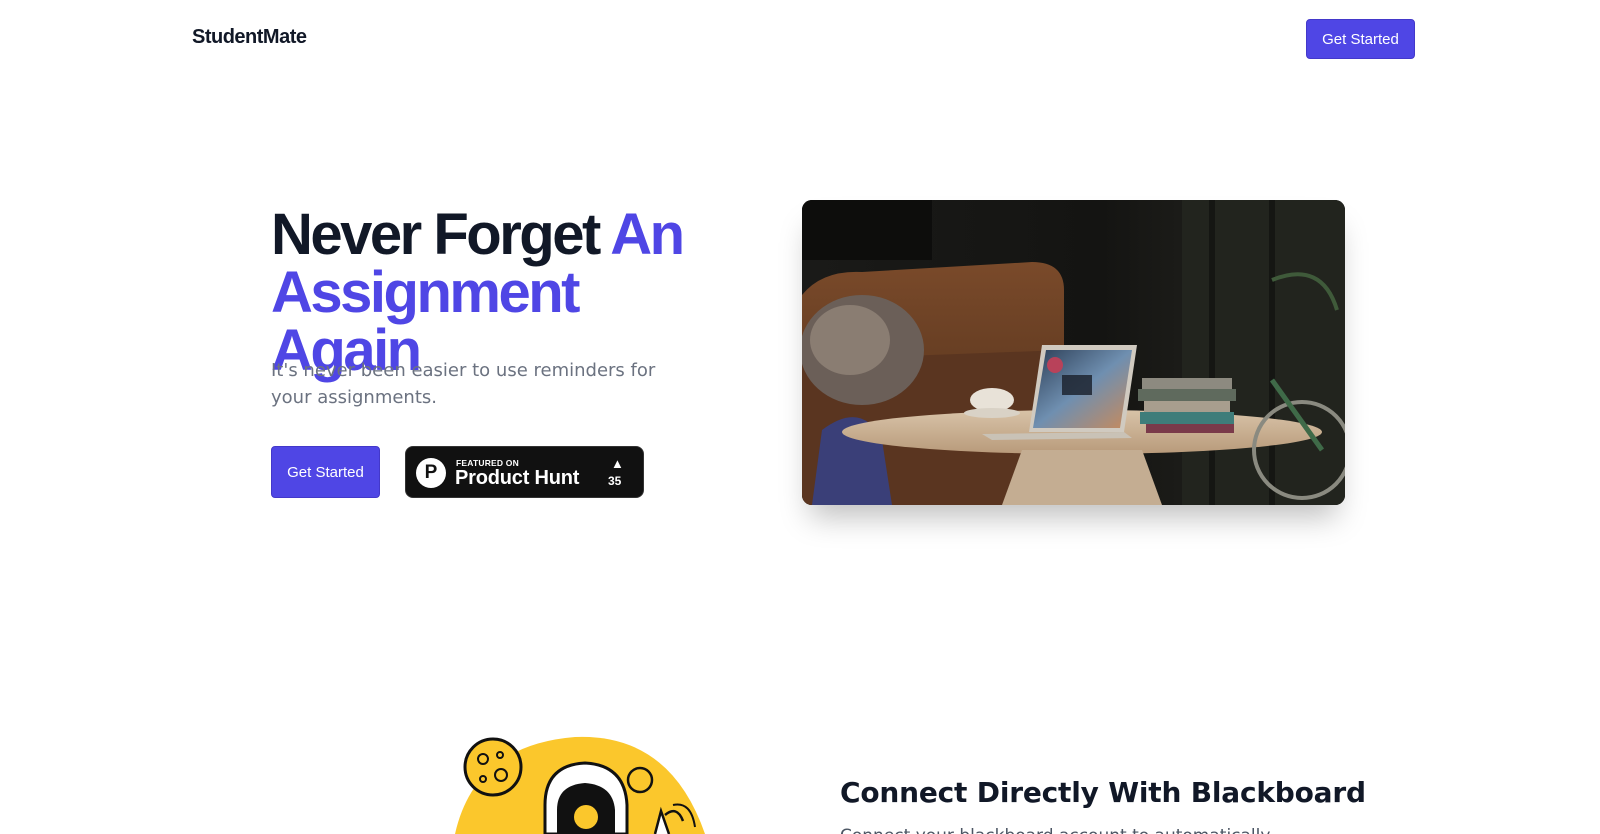 This screenshot has height=834, width=1600. I want to click on site-header: StudentMate Get Started, so click(800, 40).